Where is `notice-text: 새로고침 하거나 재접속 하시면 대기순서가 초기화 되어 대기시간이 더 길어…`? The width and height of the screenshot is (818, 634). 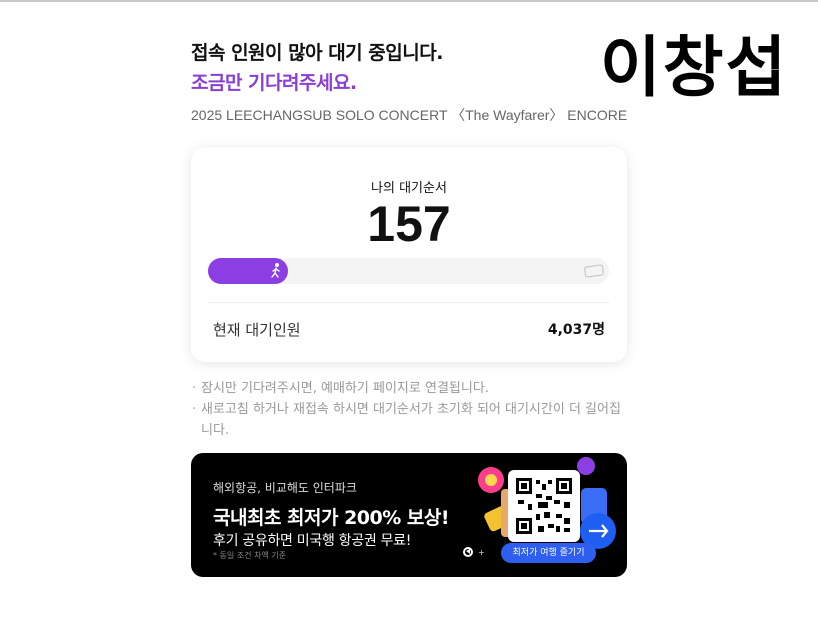
notice-text: 새로고침 하거나 재접속 하시면 대기순서가 초기화 되어 대기시간이 더 길어… is located at coordinates (411, 420).